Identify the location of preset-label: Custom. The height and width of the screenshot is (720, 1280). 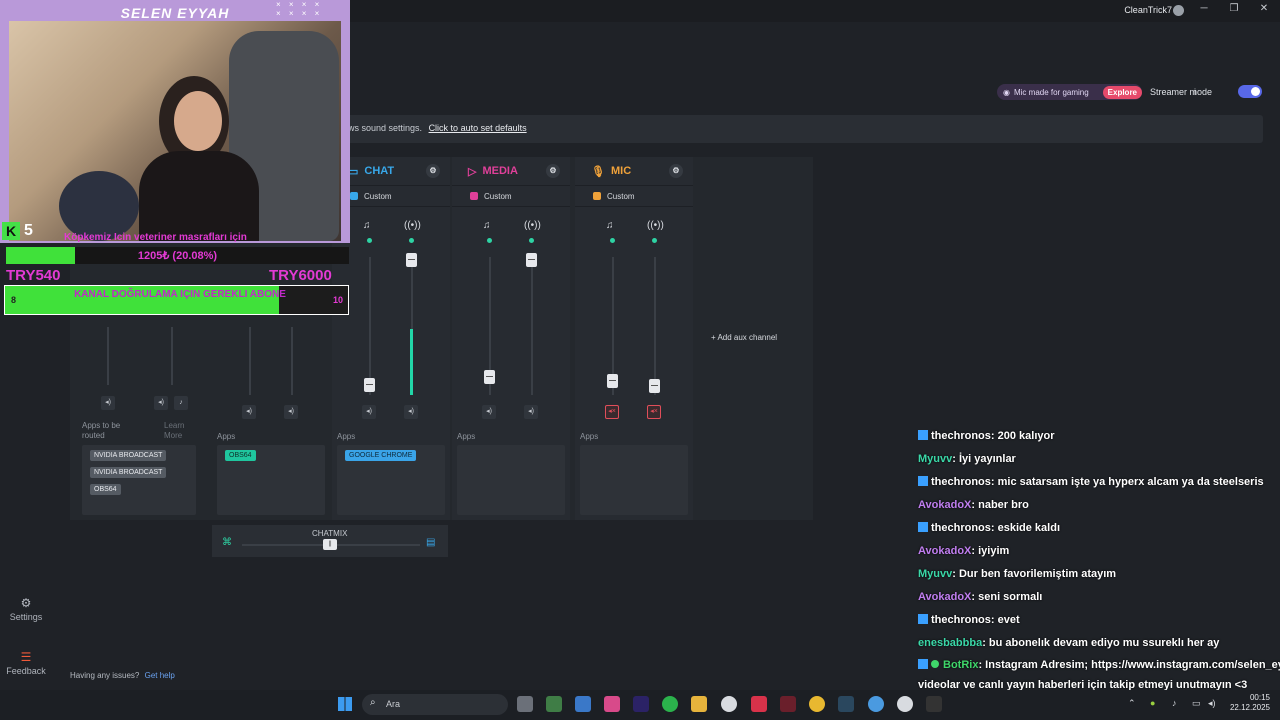
(621, 196).